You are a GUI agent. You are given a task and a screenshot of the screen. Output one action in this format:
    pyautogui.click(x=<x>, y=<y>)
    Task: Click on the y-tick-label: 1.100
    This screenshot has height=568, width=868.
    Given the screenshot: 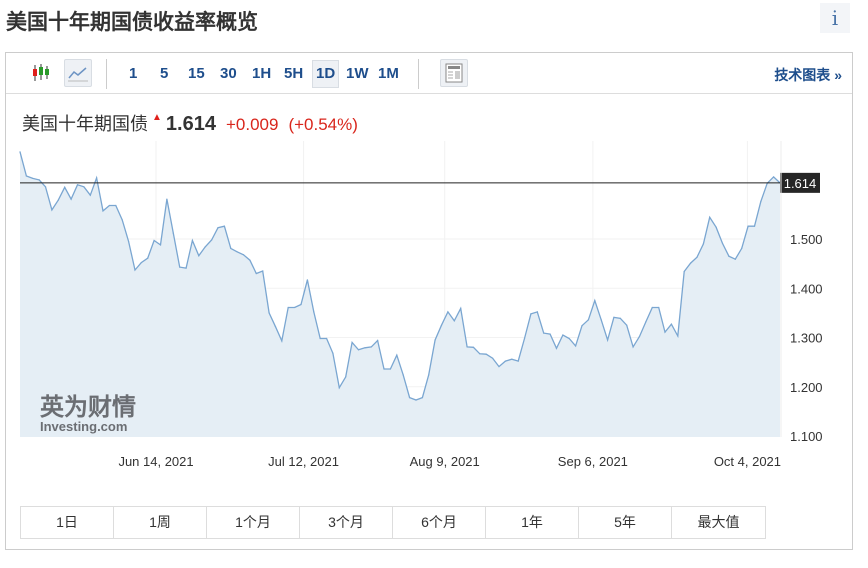 What is the action you would take?
    pyautogui.click(x=806, y=436)
    